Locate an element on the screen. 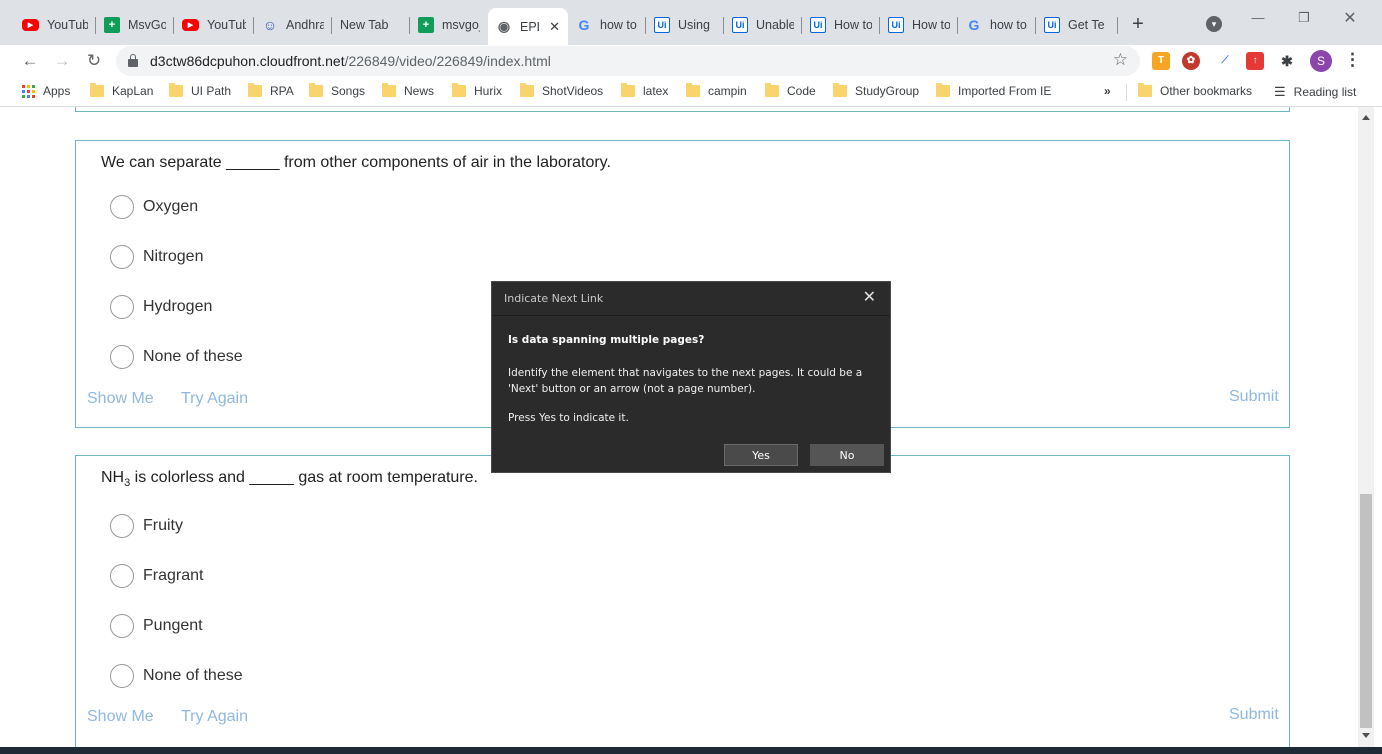 The image size is (1382, 754). sheets-icon: + is located at coordinates (112, 25).